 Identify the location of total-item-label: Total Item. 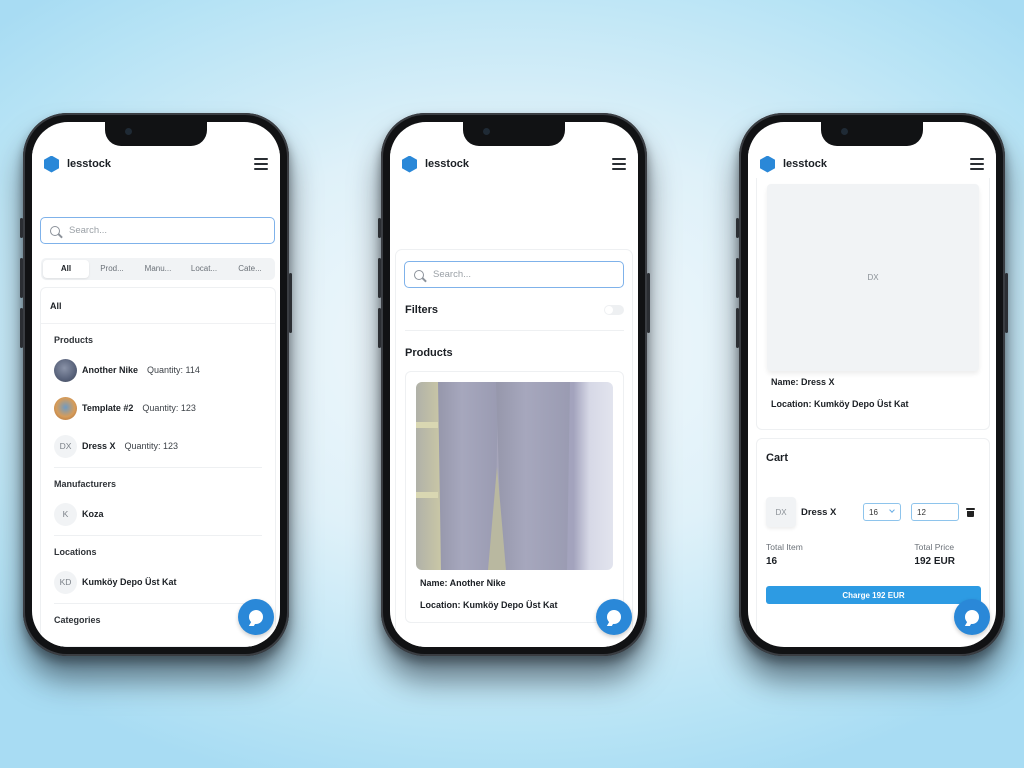
(784, 547).